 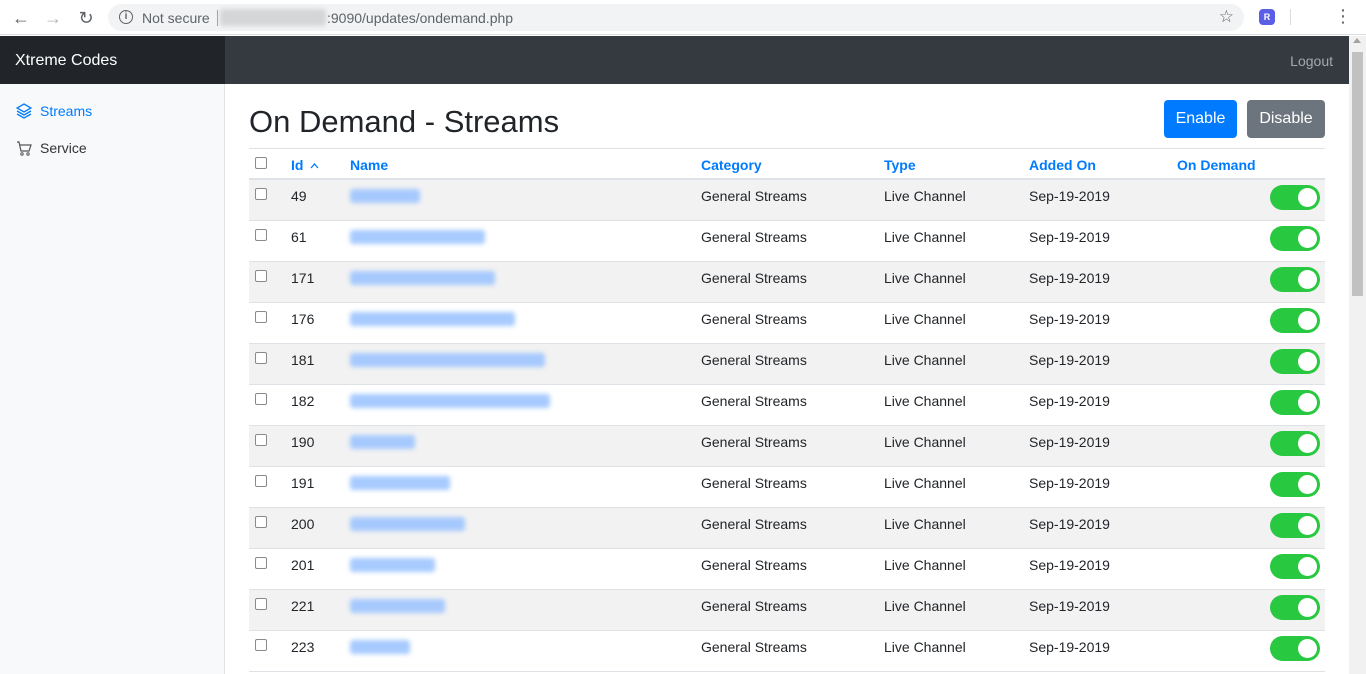 I want to click on select-all-checkbox, so click(x=261, y=163).